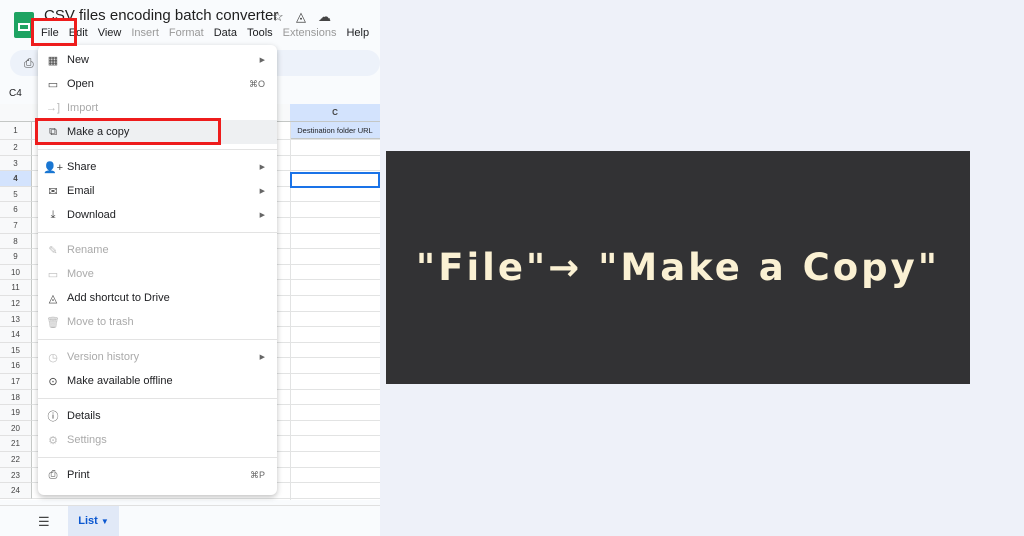  What do you see at coordinates (157, 108) in the screenshot?
I see `menu-item-import: →] Import` at bounding box center [157, 108].